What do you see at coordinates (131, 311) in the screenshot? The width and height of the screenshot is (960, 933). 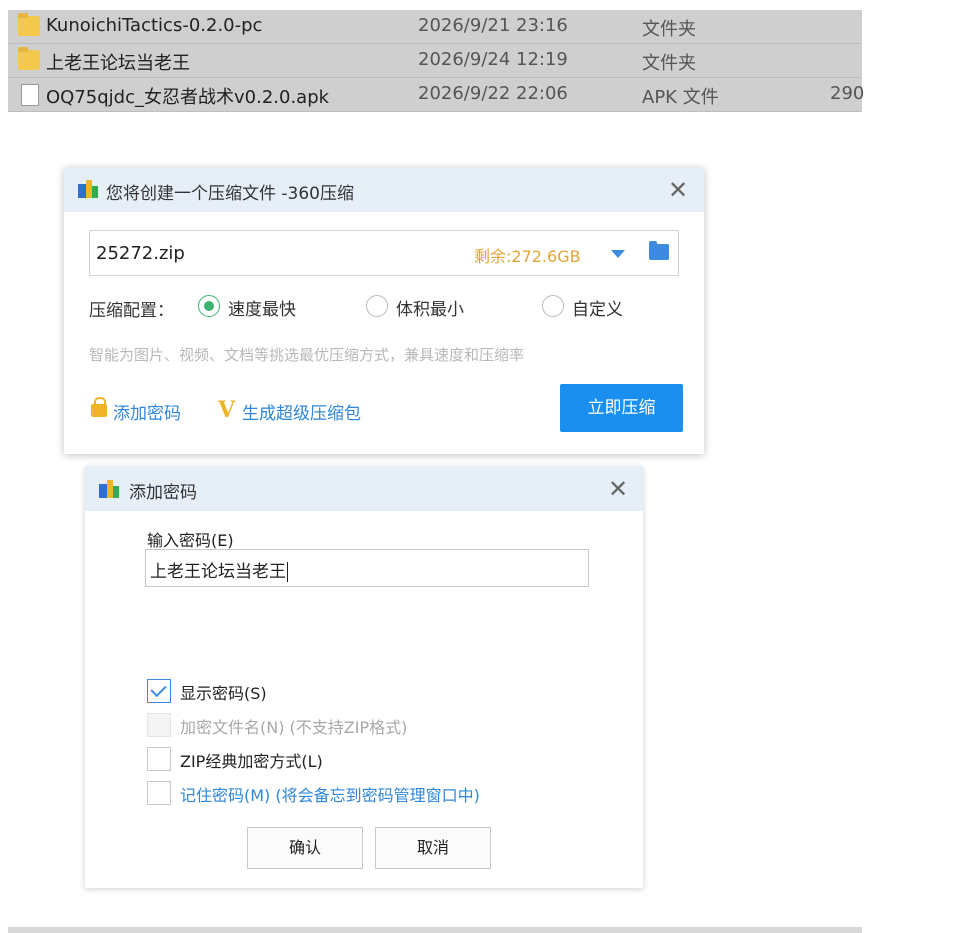 I see `config-label: 压缩配置：` at bounding box center [131, 311].